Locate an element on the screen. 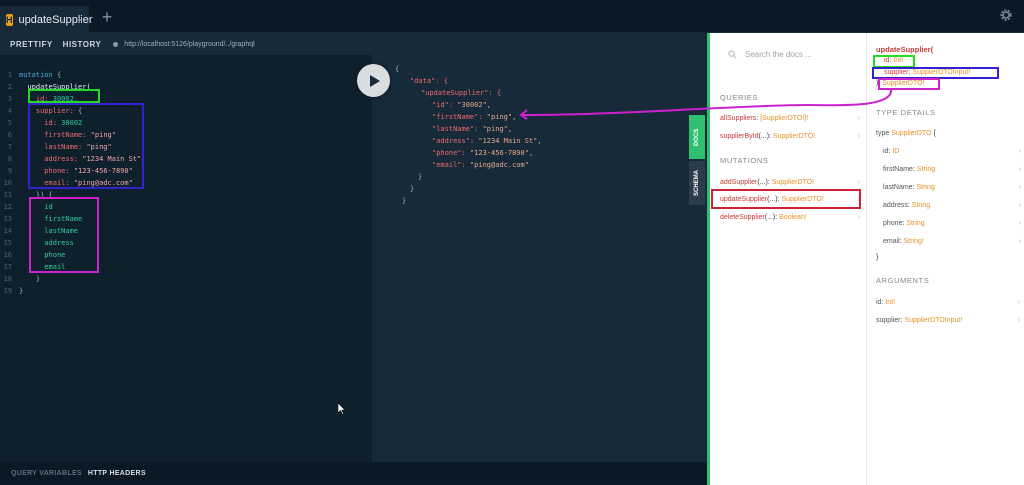 The height and width of the screenshot is (485, 1024). query-tab: H updateSupplier × is located at coordinates (46, 19).